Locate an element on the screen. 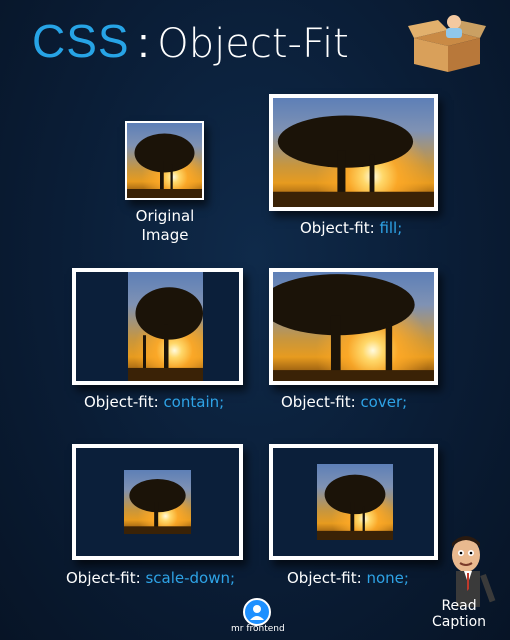 The image size is (510, 640). caption-contain-prefix: Object-fit: is located at coordinates (121, 402).